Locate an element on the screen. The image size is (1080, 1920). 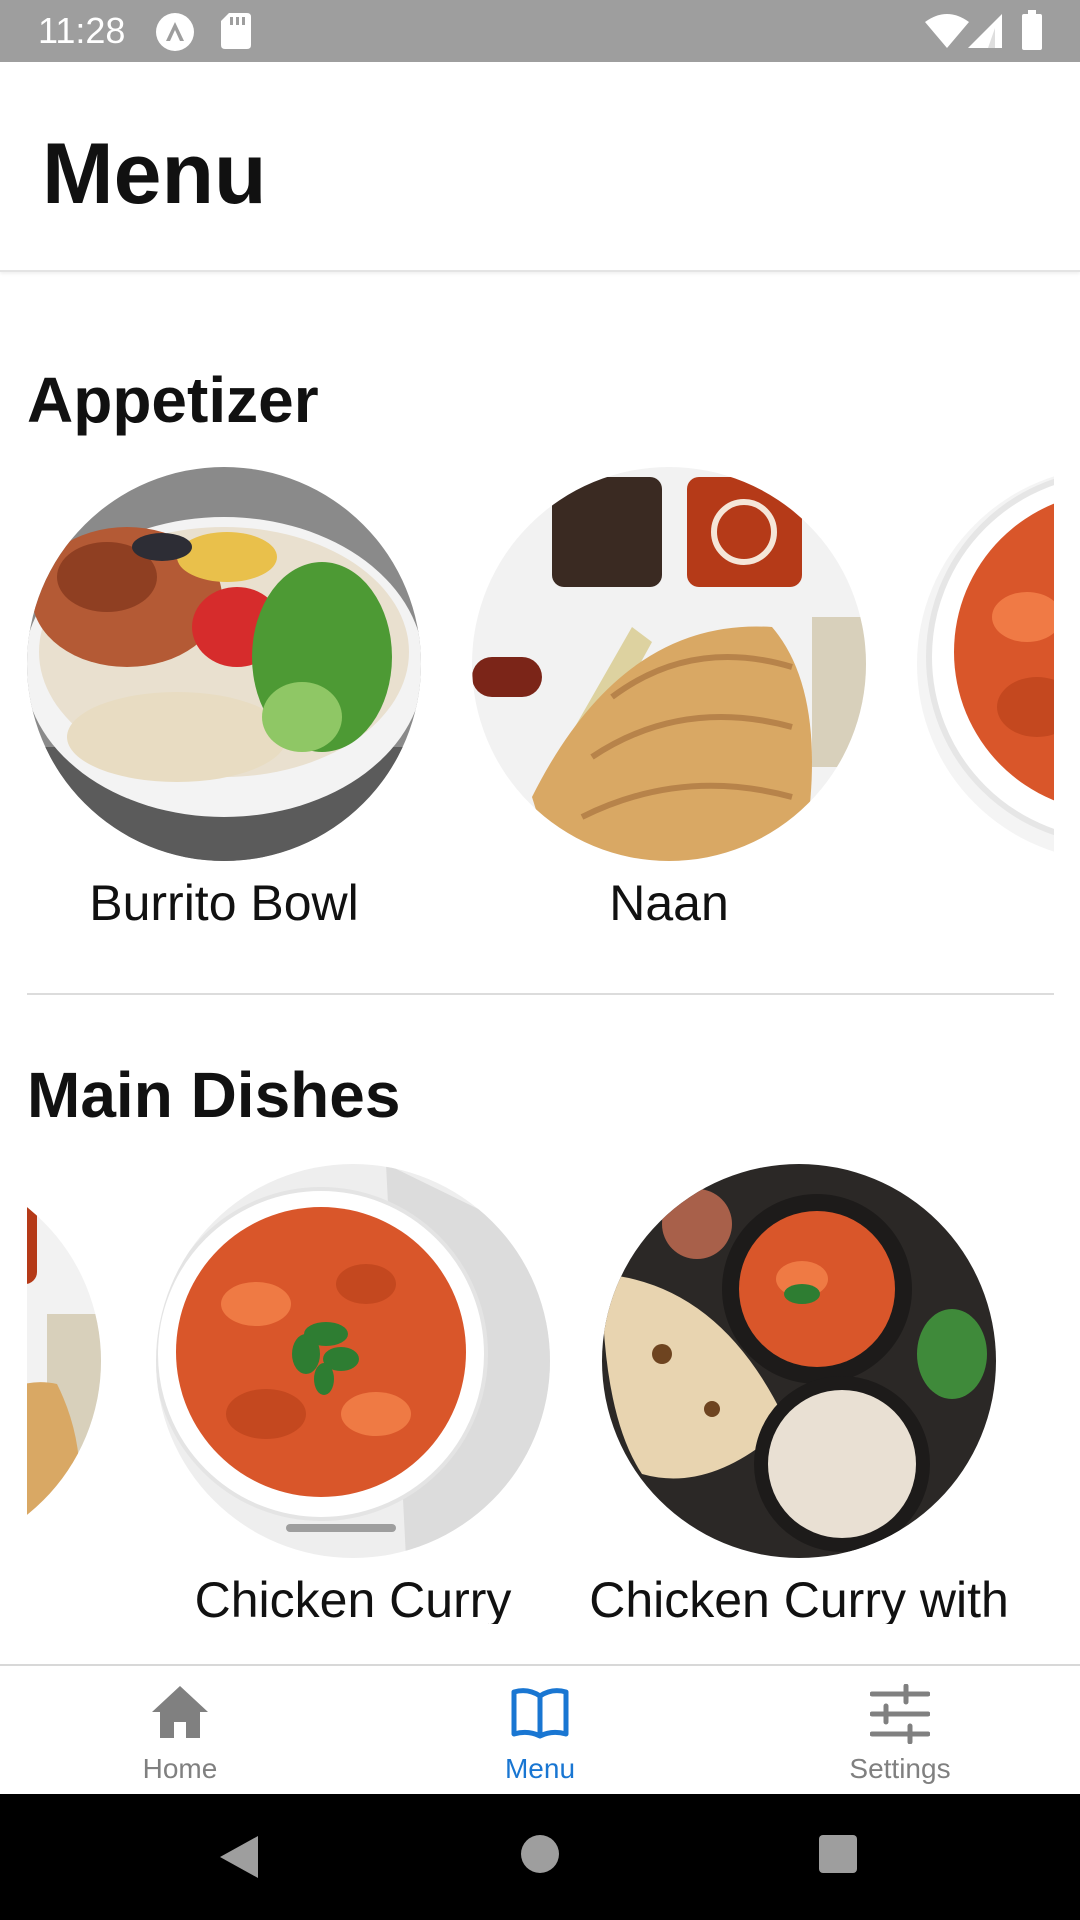
sliders-icon is located at coordinates (900, 1716).